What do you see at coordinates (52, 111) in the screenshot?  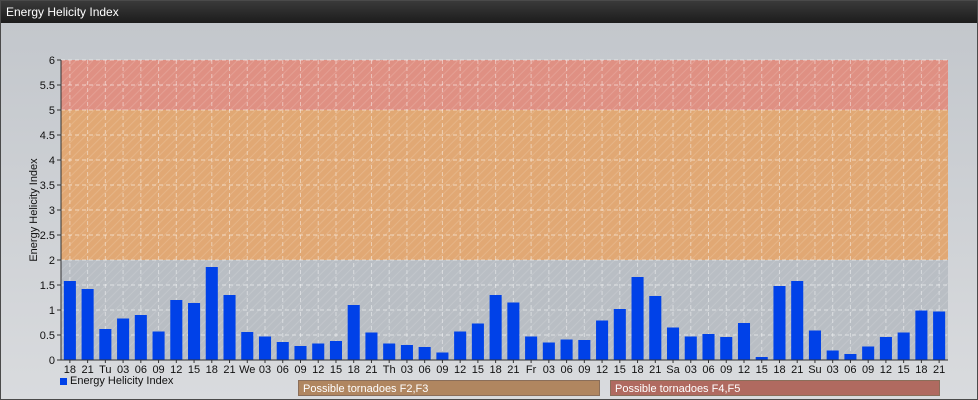 I see `y-tick-label: 5` at bounding box center [52, 111].